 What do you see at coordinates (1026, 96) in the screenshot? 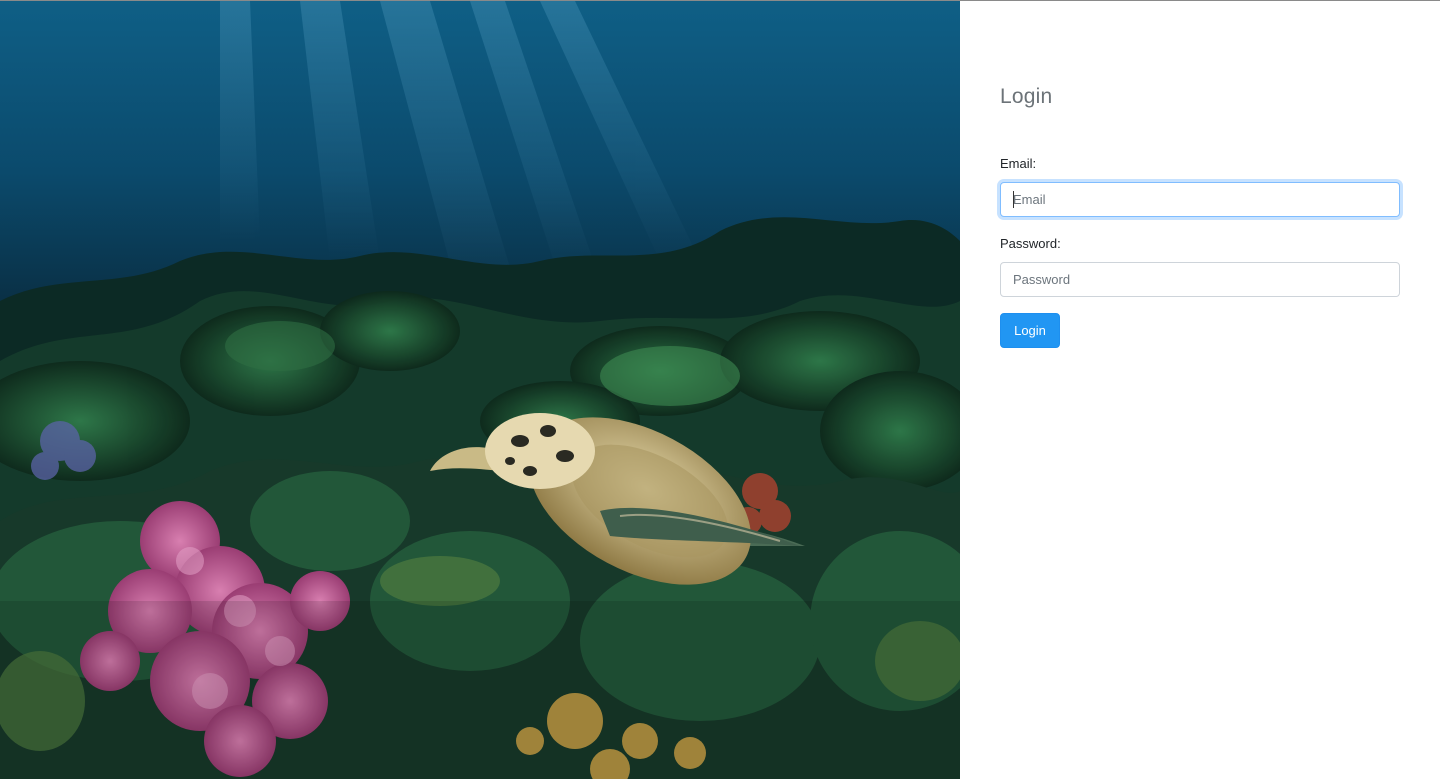
I see `login-title: Login` at bounding box center [1026, 96].